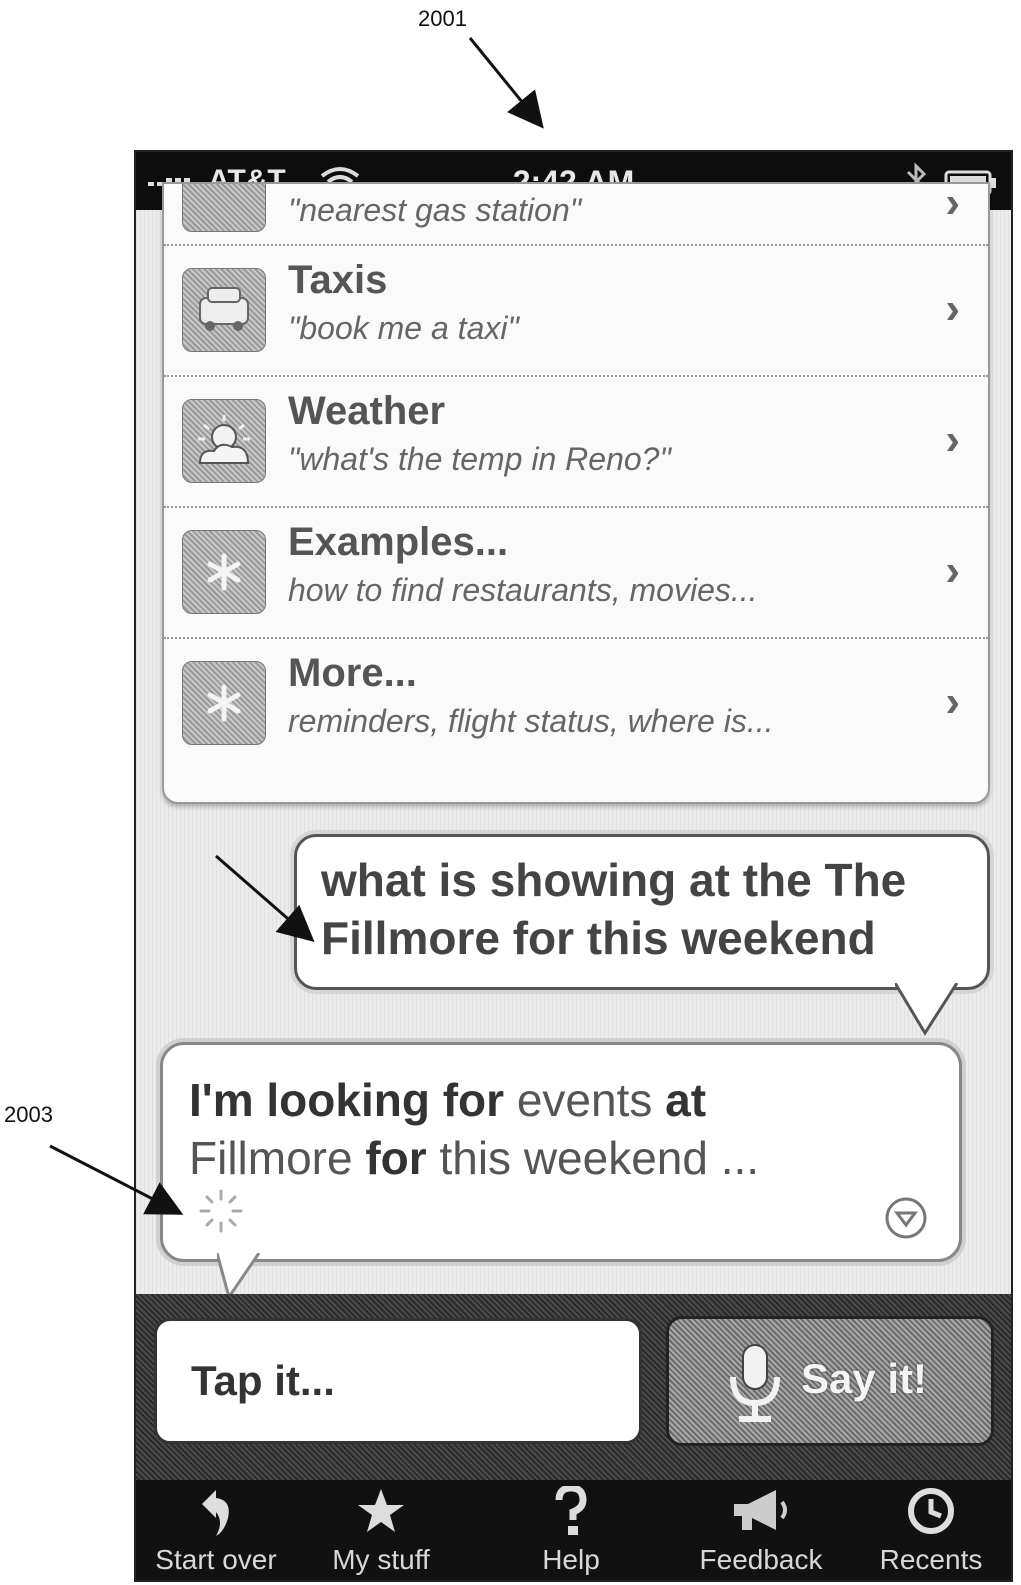  What do you see at coordinates (216, 1559) in the screenshot?
I see `tab-label: Start over` at bounding box center [216, 1559].